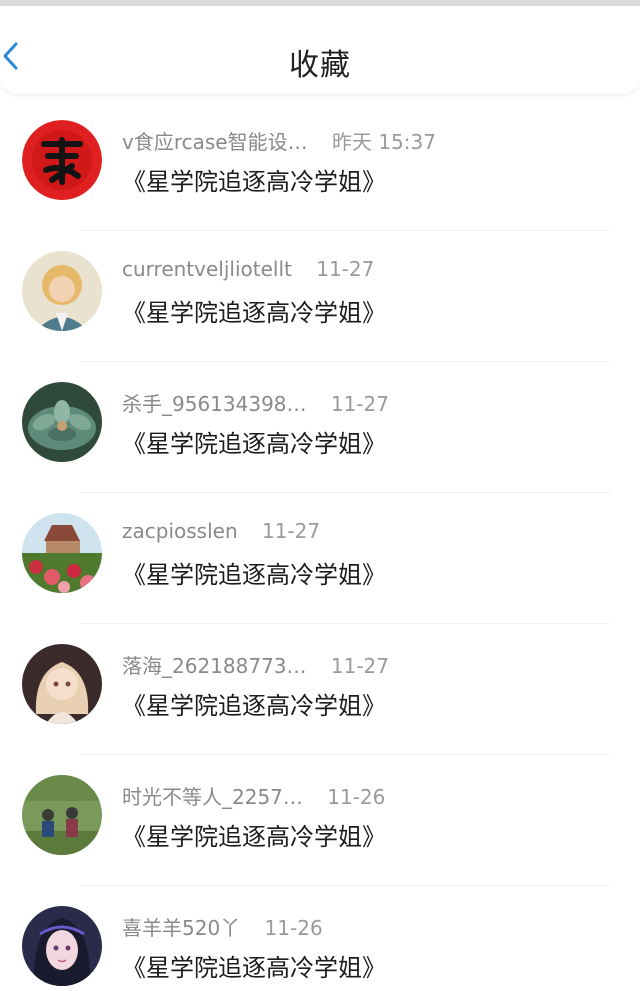  I want to click on item-meta: 时光不等人_2257… 11-26, so click(253, 796).